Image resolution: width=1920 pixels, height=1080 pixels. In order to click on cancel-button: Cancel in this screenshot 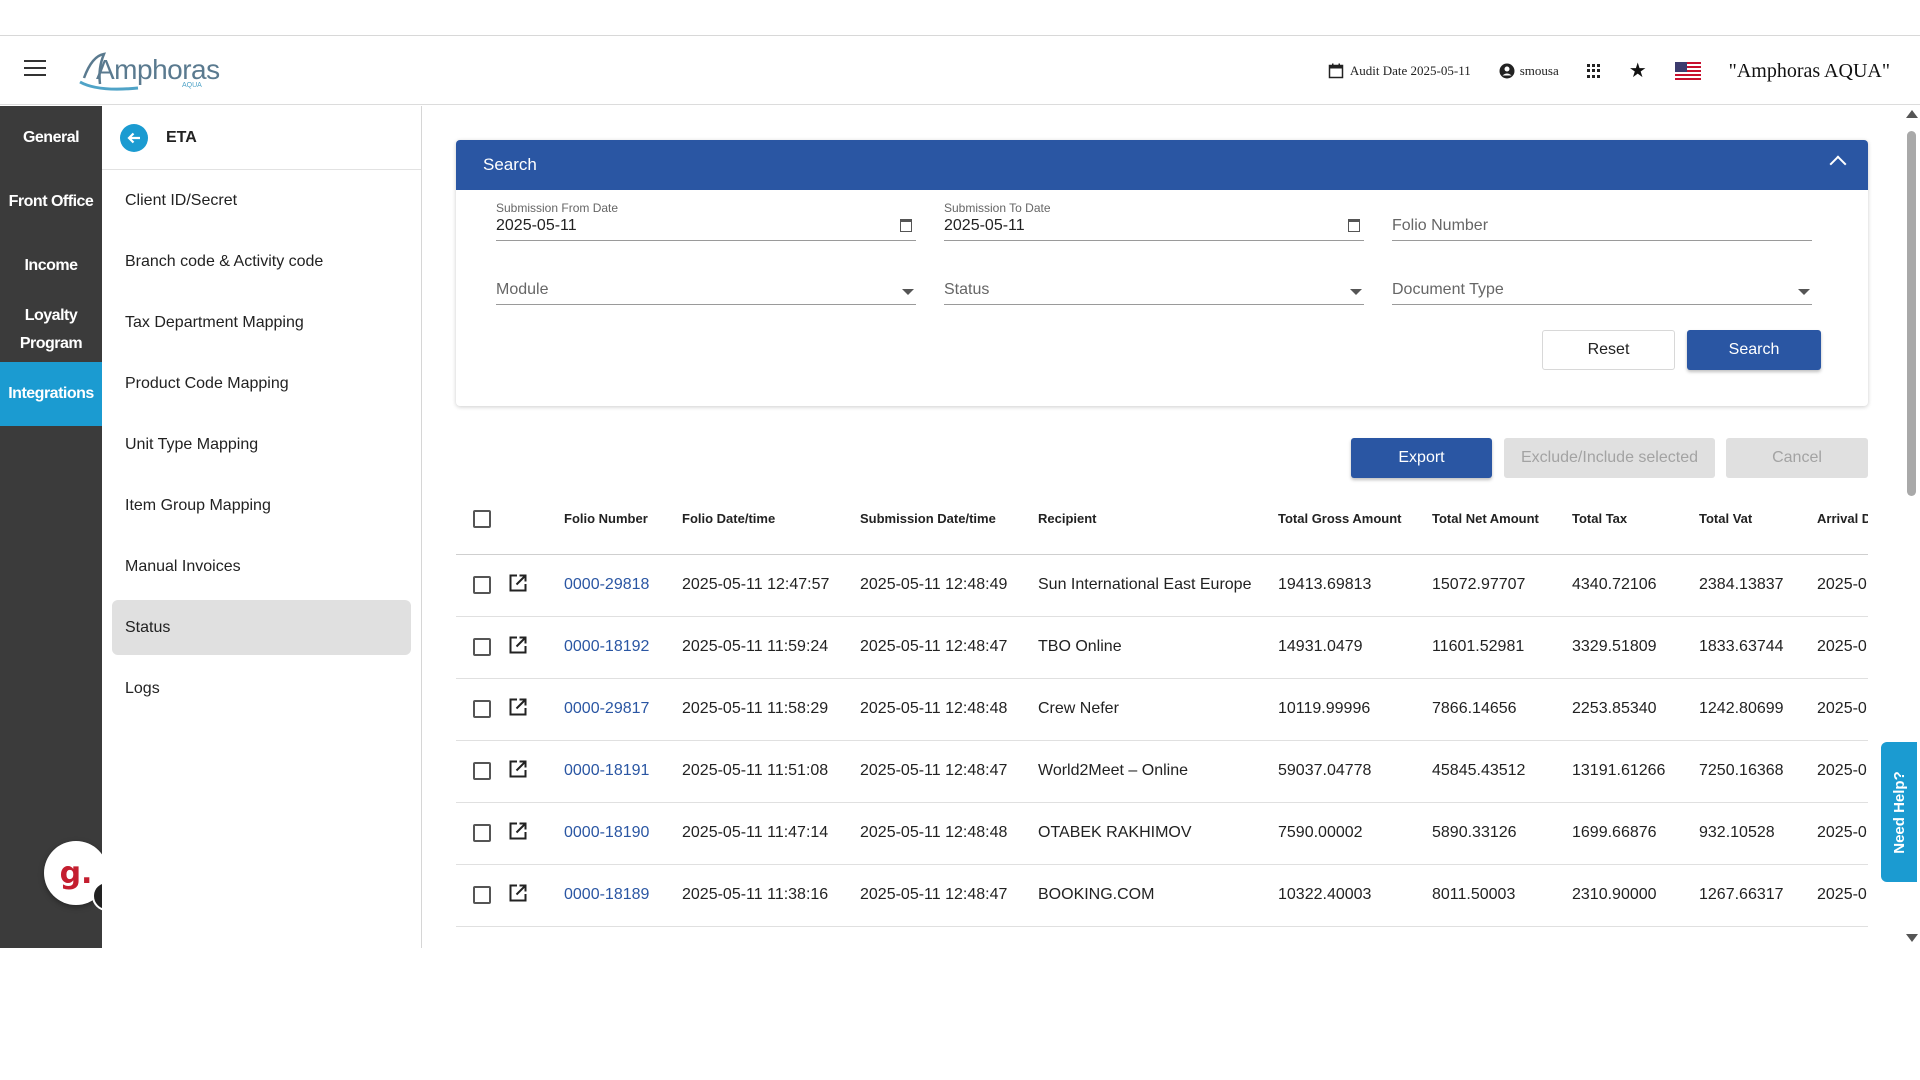, I will do `click(1797, 458)`.